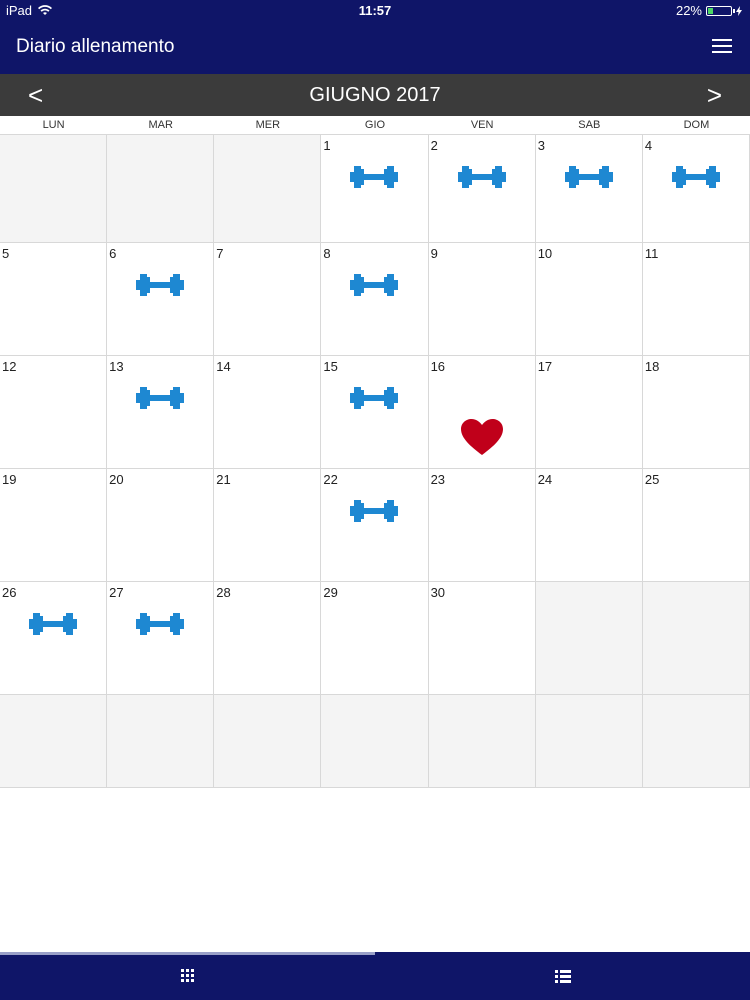  What do you see at coordinates (482, 437) in the screenshot?
I see `heart-icon` at bounding box center [482, 437].